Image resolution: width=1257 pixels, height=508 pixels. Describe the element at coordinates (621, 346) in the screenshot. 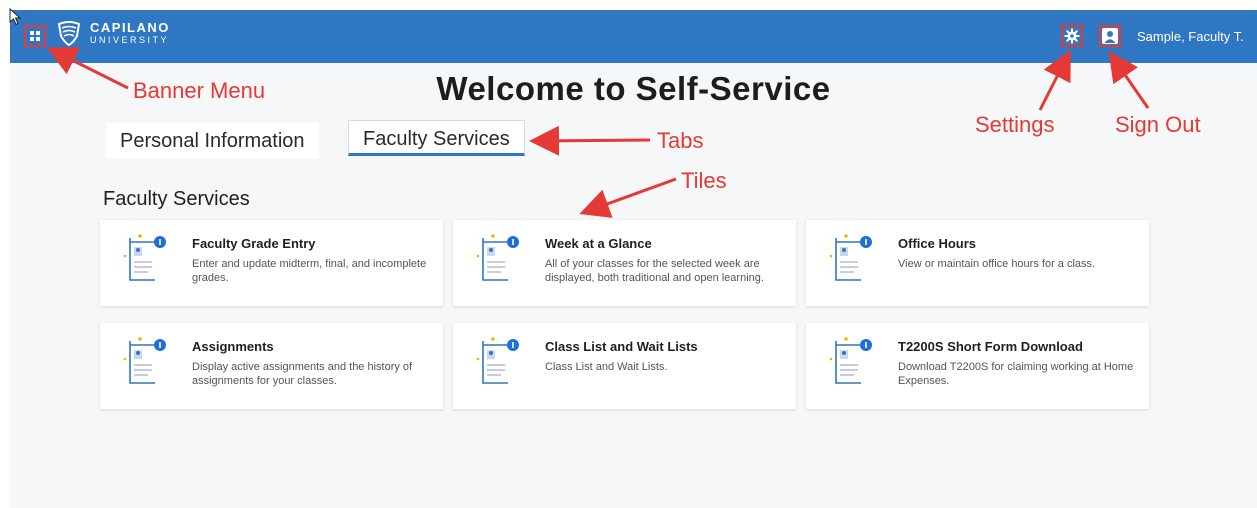

I see `tile-title: Class List and Wait Lists` at that location.